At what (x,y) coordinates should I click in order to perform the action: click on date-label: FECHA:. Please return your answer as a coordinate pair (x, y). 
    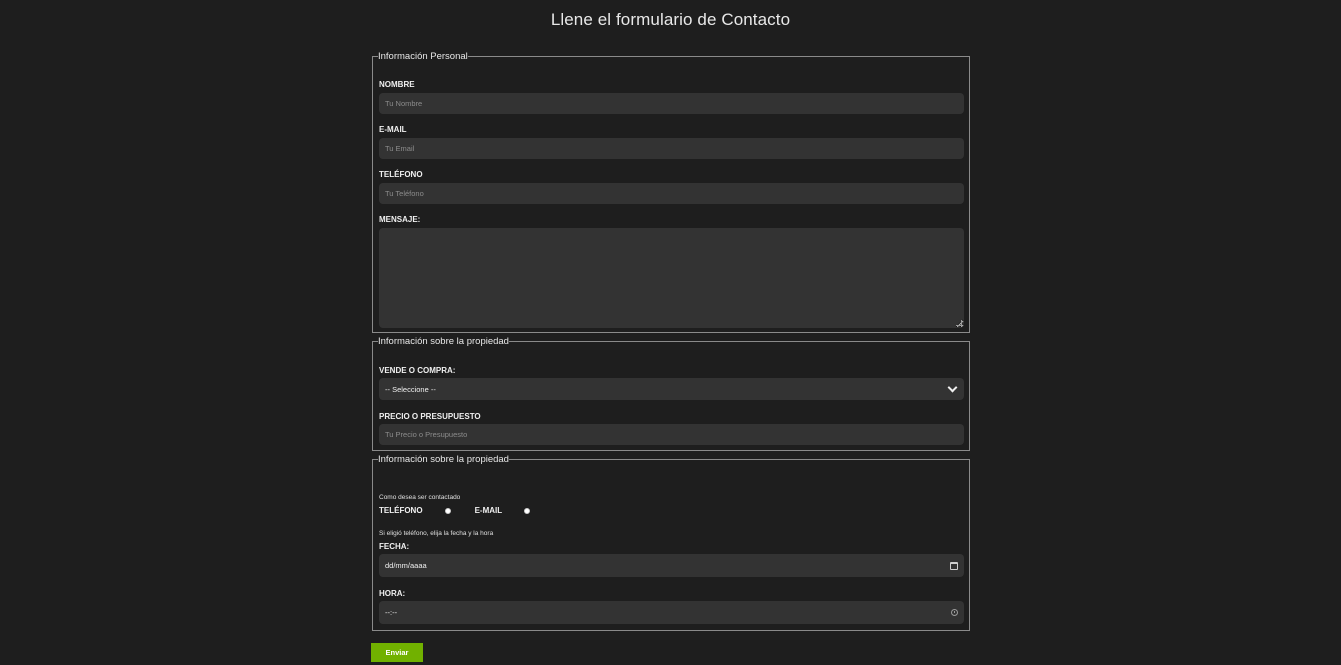
    Looking at the image, I should click on (394, 546).